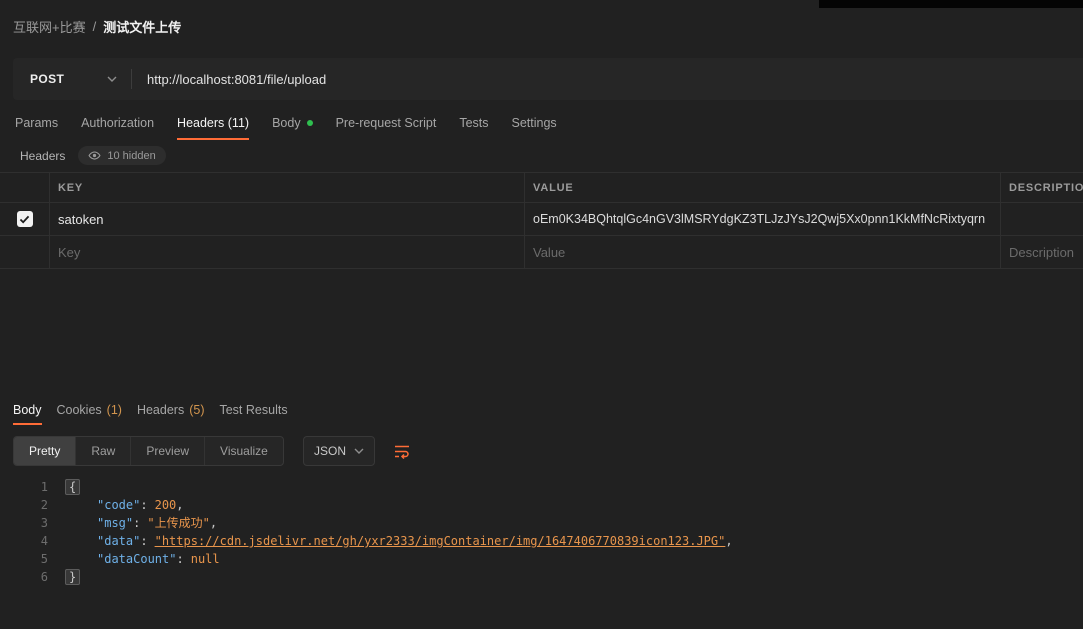 The image size is (1083, 629). Describe the element at coordinates (79, 409) in the screenshot. I see `response-tab-cookies-label: Cookies` at that location.